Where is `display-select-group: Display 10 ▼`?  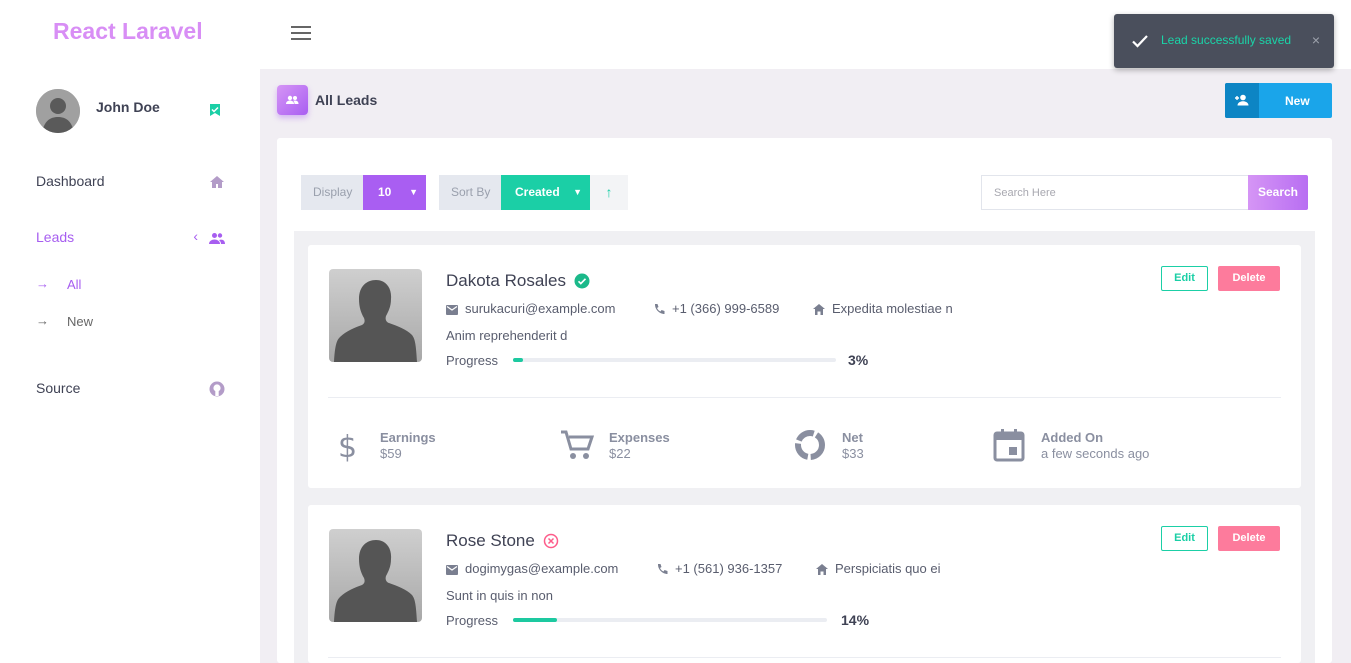 display-select-group: Display 10 ▼ is located at coordinates (363, 192).